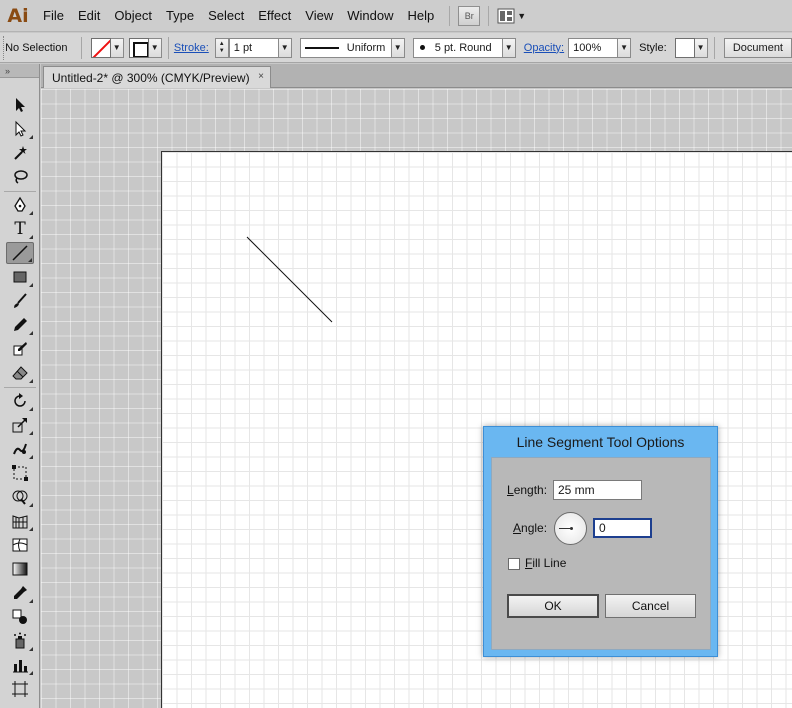 This screenshot has height=708, width=792. Describe the element at coordinates (593, 47) in the screenshot. I see `opacity-input: 100%` at that location.